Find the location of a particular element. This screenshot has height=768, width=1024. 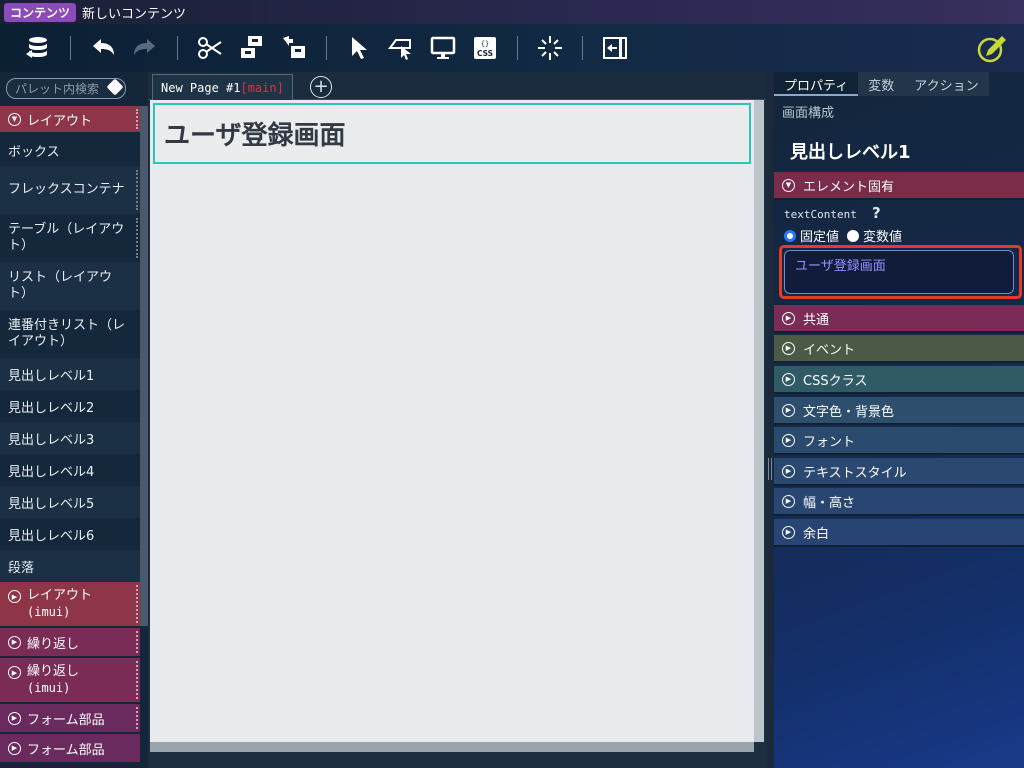

component-icon is located at coordinates (252, 48).